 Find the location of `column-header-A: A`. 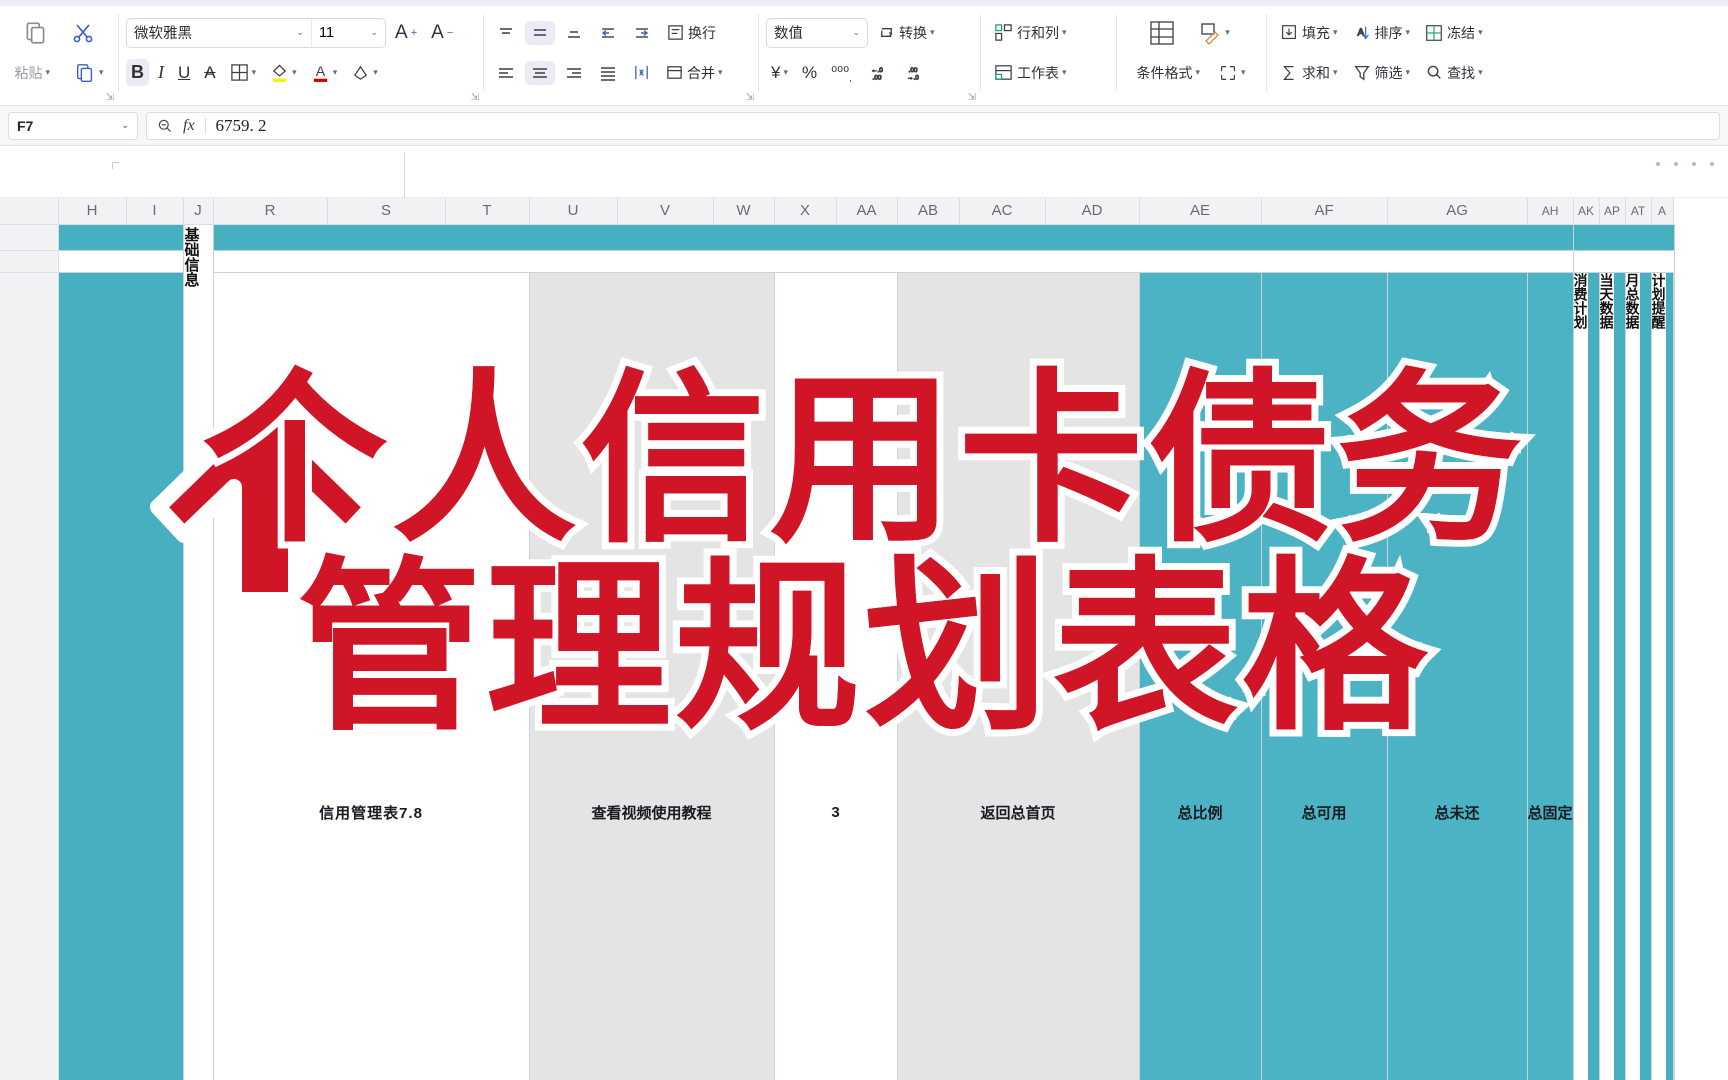

column-header-A: A is located at coordinates (1662, 211).